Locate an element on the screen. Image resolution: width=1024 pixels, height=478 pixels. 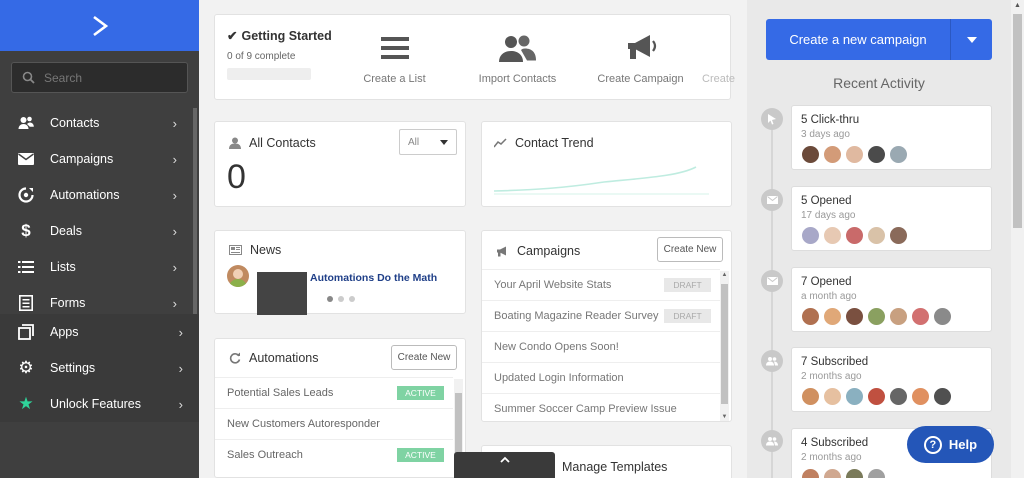
step-create-more: Create is located at coordinates (722, 58).